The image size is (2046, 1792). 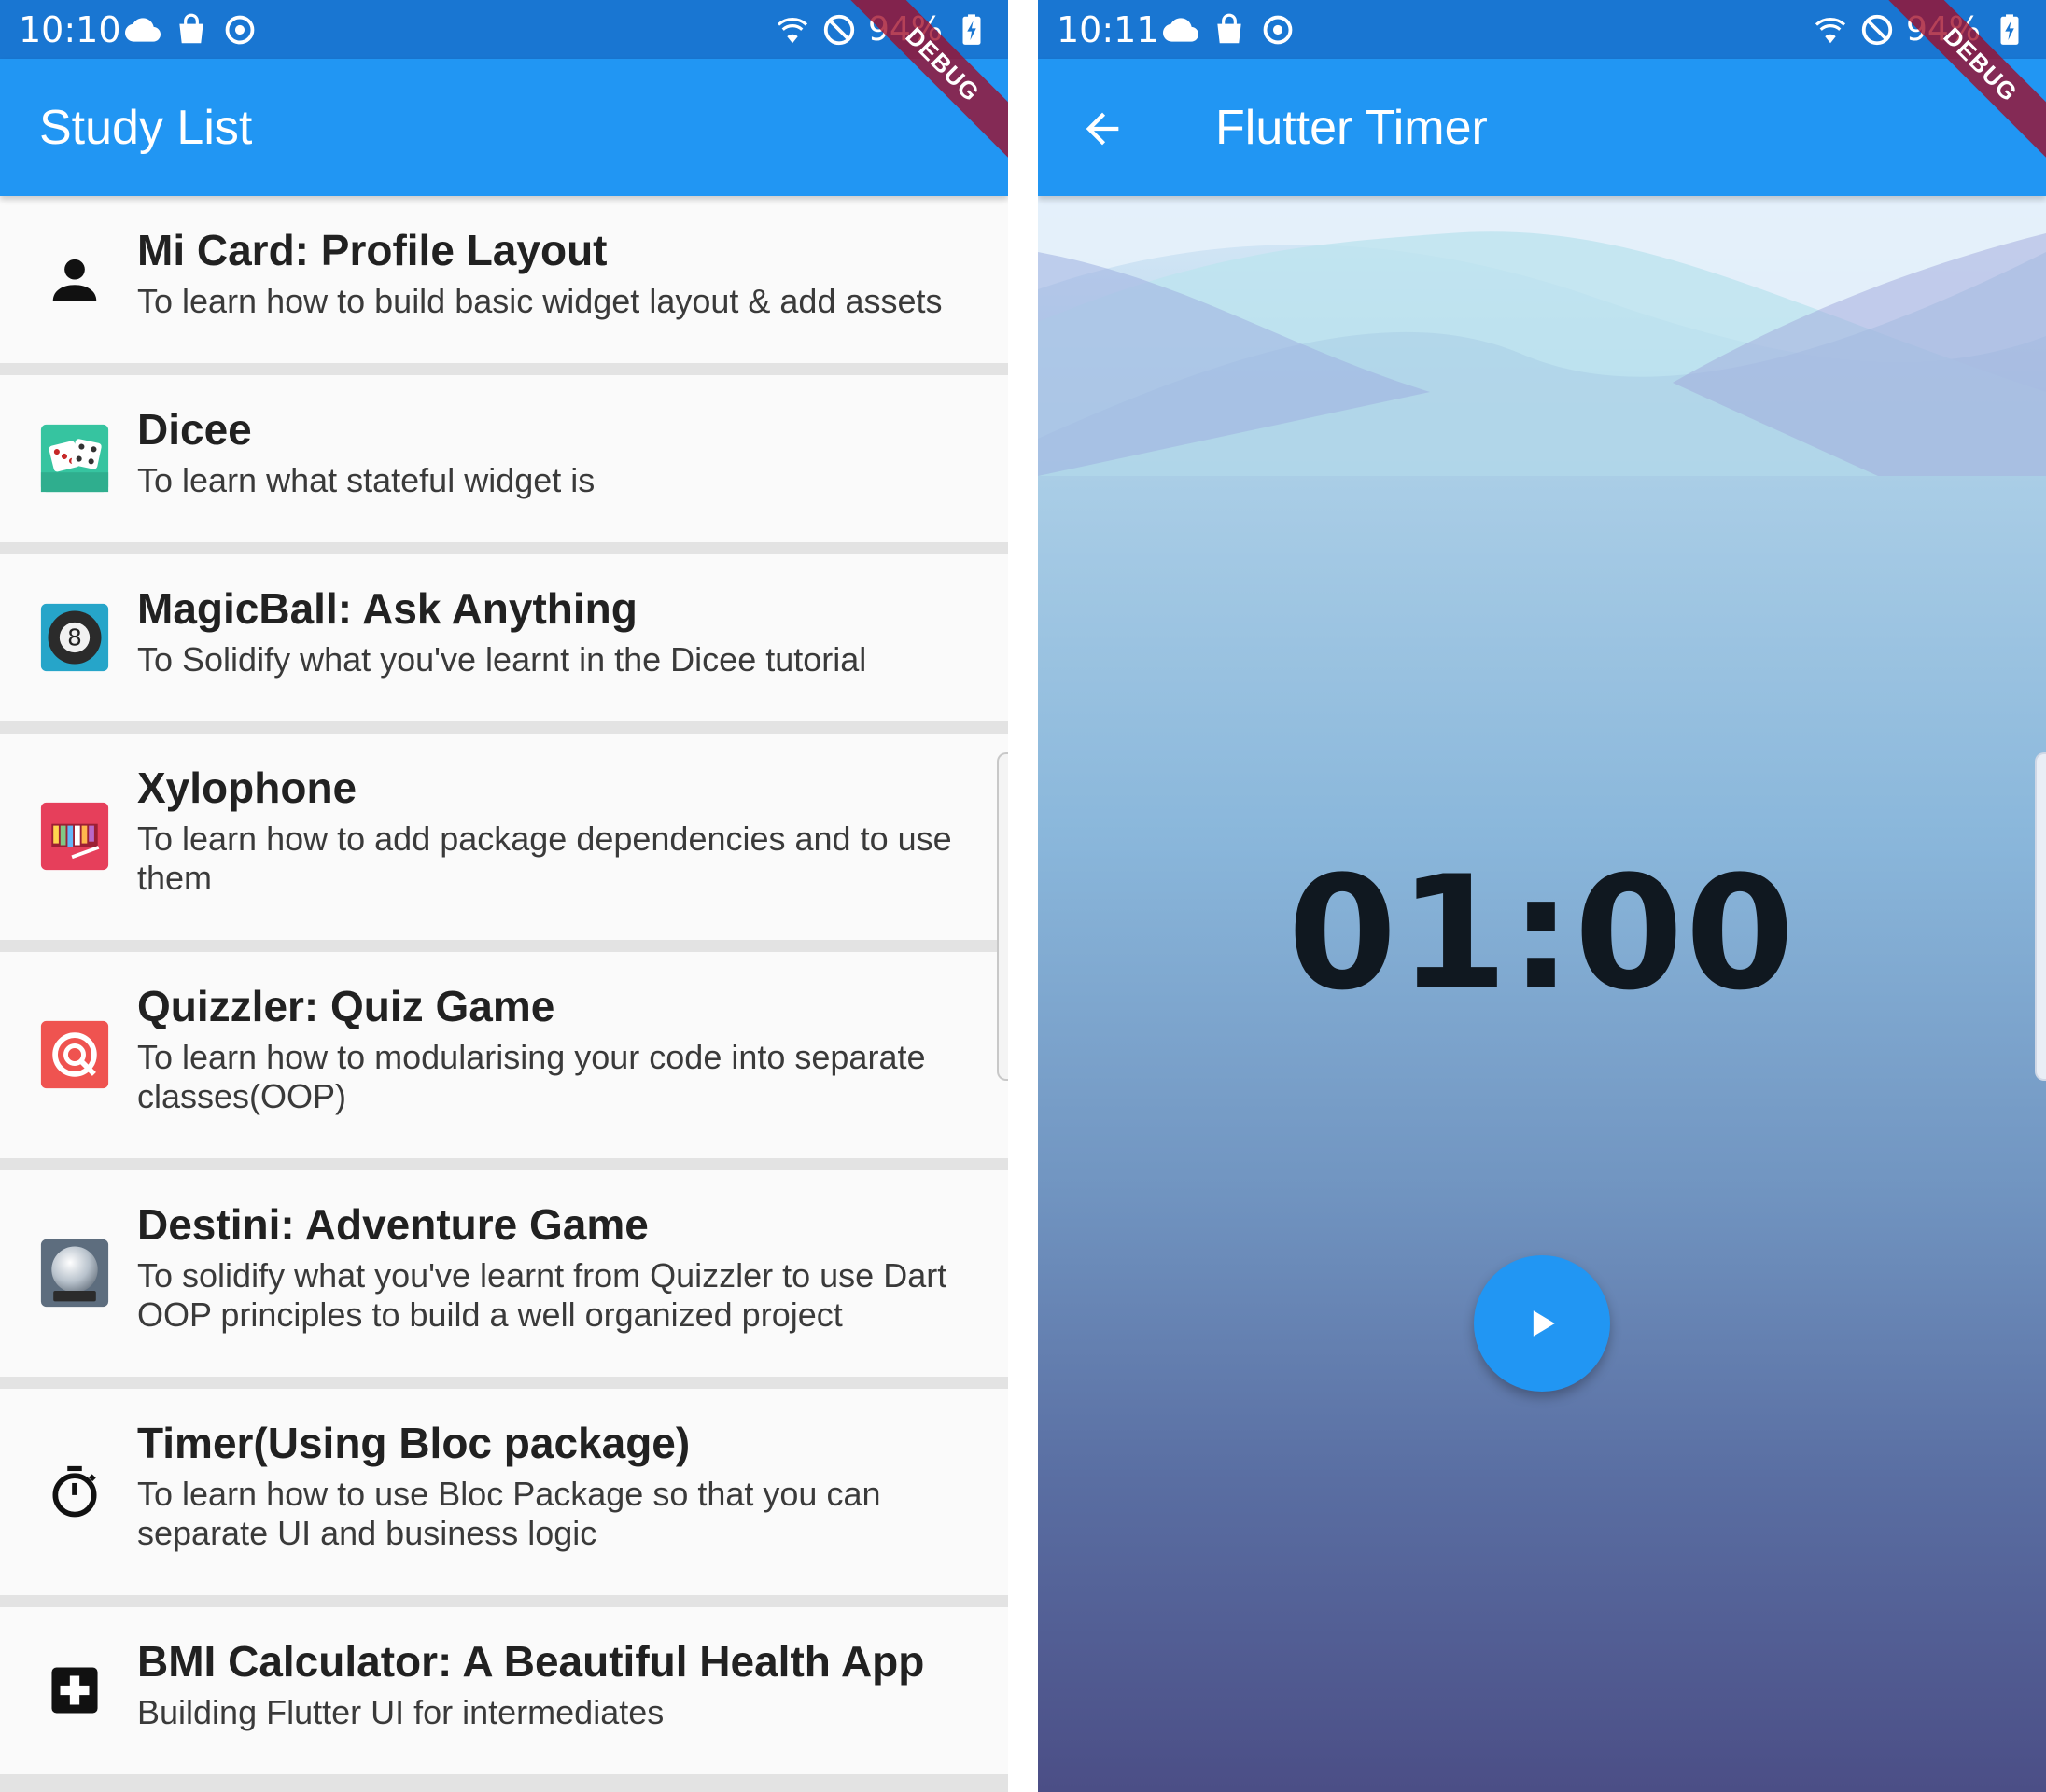 I want to click on status-bar: 10:11 94%, so click(x=1542, y=29).